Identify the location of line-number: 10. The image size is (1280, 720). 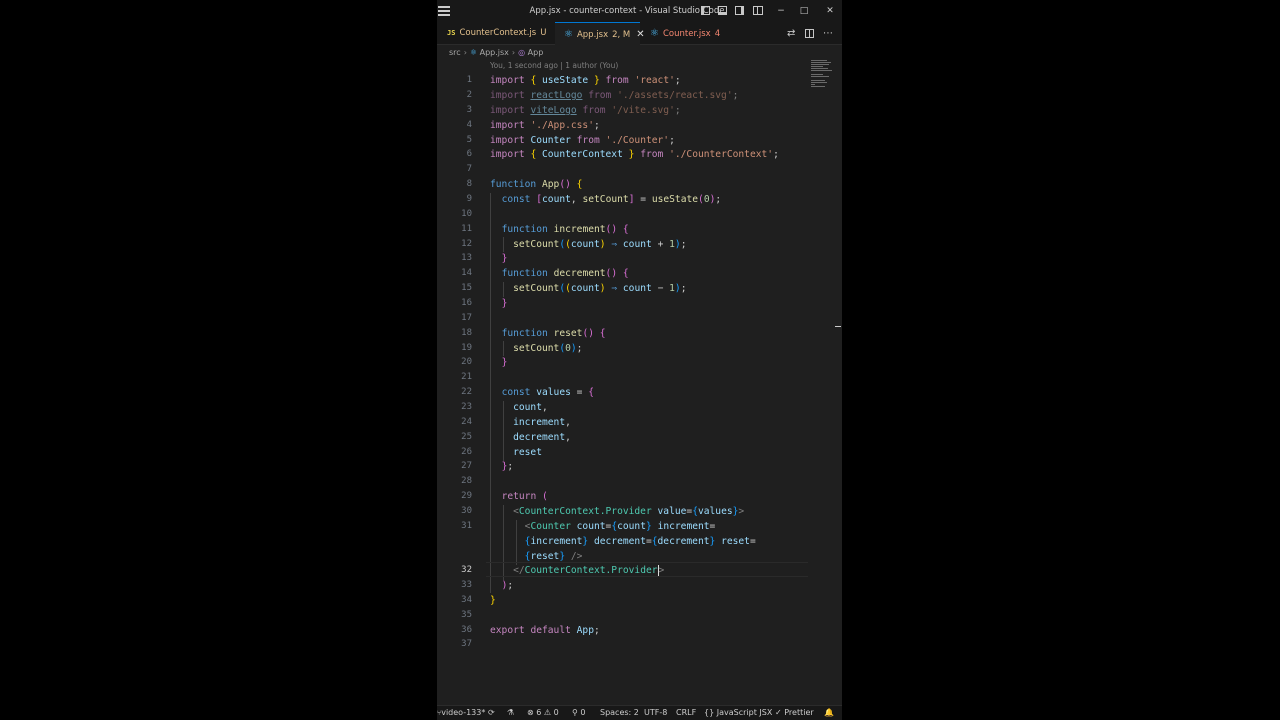
(466, 214).